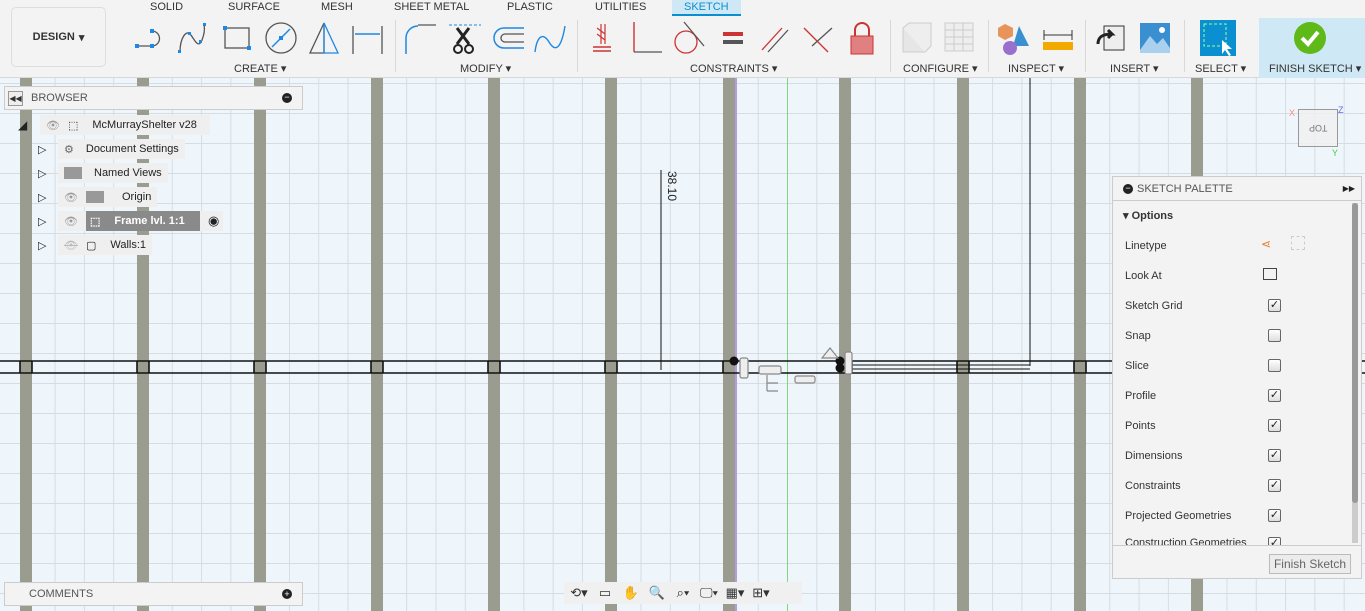  What do you see at coordinates (960, 38) in the screenshot?
I see `table-icon` at bounding box center [960, 38].